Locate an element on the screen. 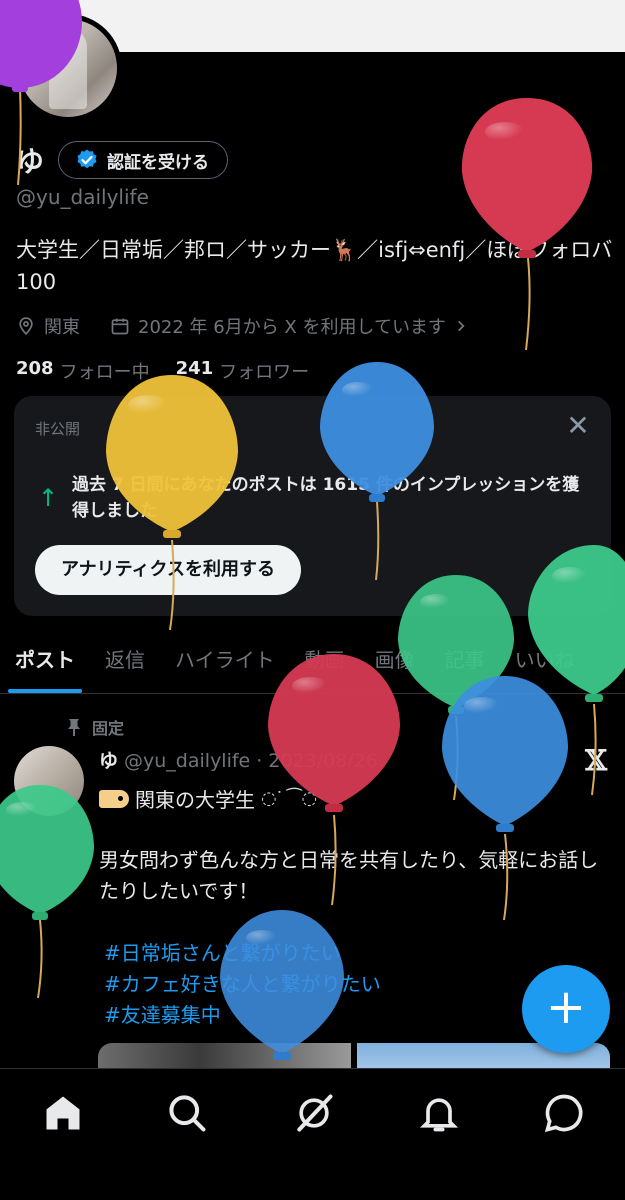  notifications-icon is located at coordinates (439, 1113).